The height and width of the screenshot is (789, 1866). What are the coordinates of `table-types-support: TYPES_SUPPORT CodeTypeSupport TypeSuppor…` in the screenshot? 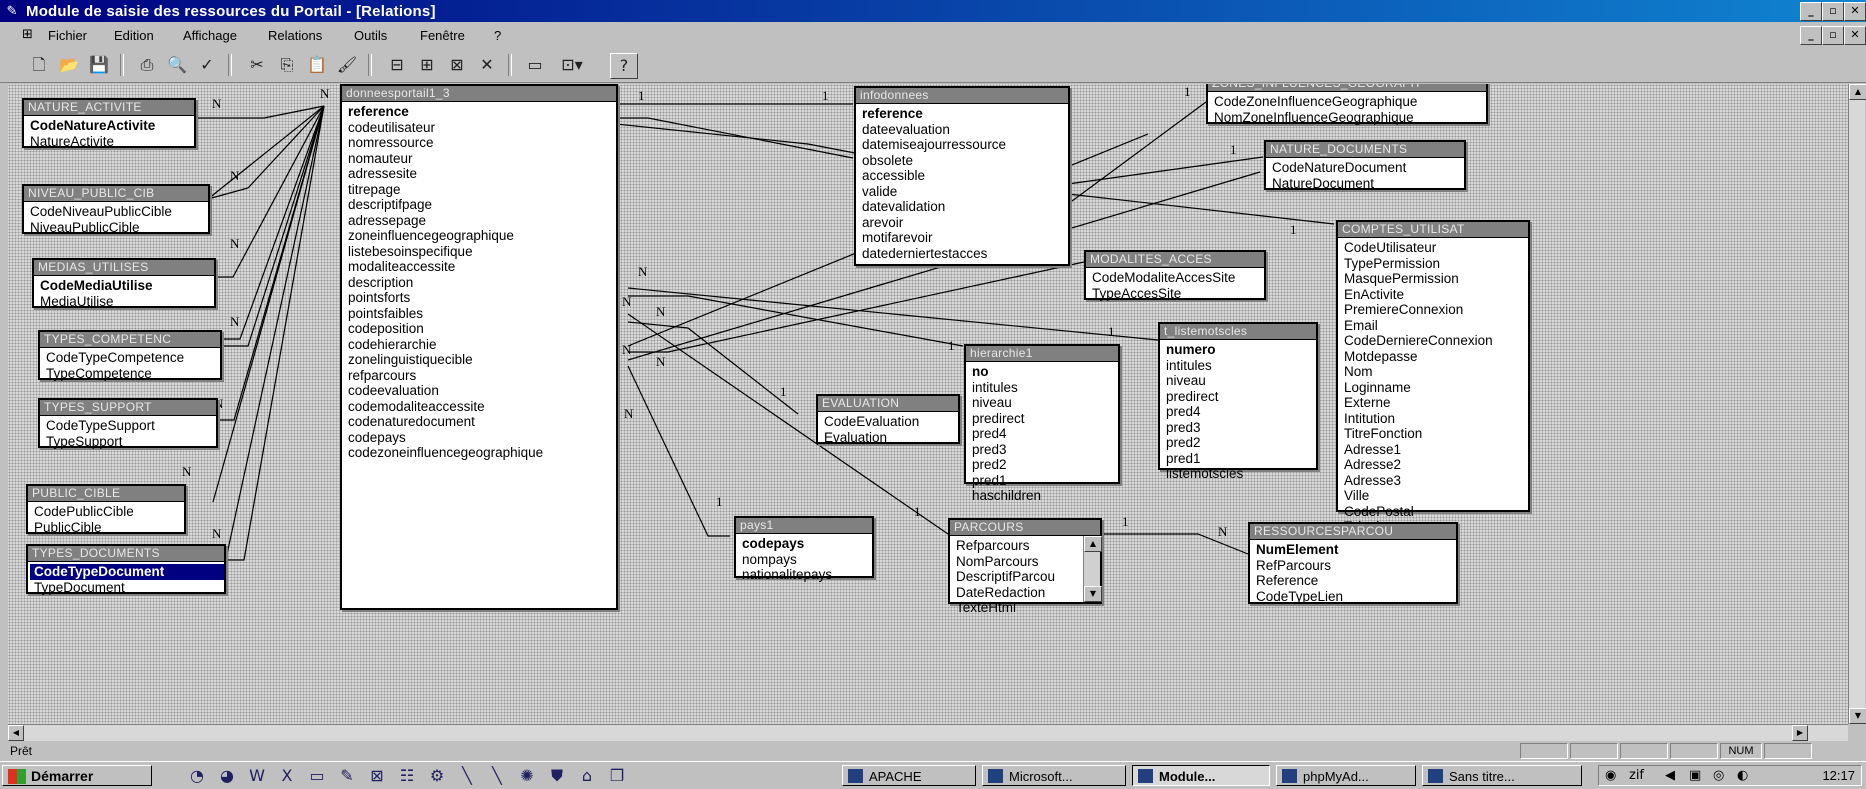 It's located at (128, 424).